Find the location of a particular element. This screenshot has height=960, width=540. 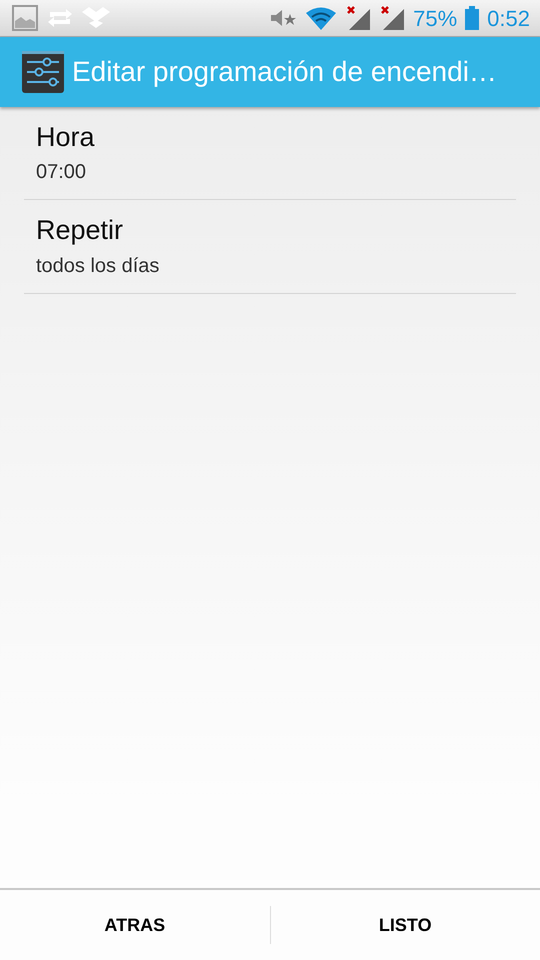

setting-summary: todos los días is located at coordinates (98, 266).